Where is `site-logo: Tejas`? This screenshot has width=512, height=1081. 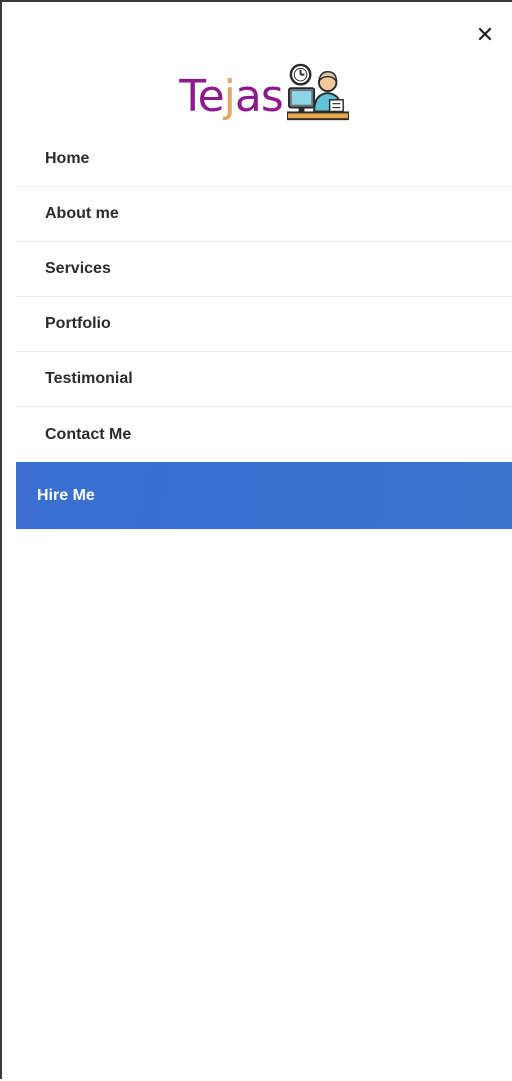 site-logo: Tejas is located at coordinates (264, 96).